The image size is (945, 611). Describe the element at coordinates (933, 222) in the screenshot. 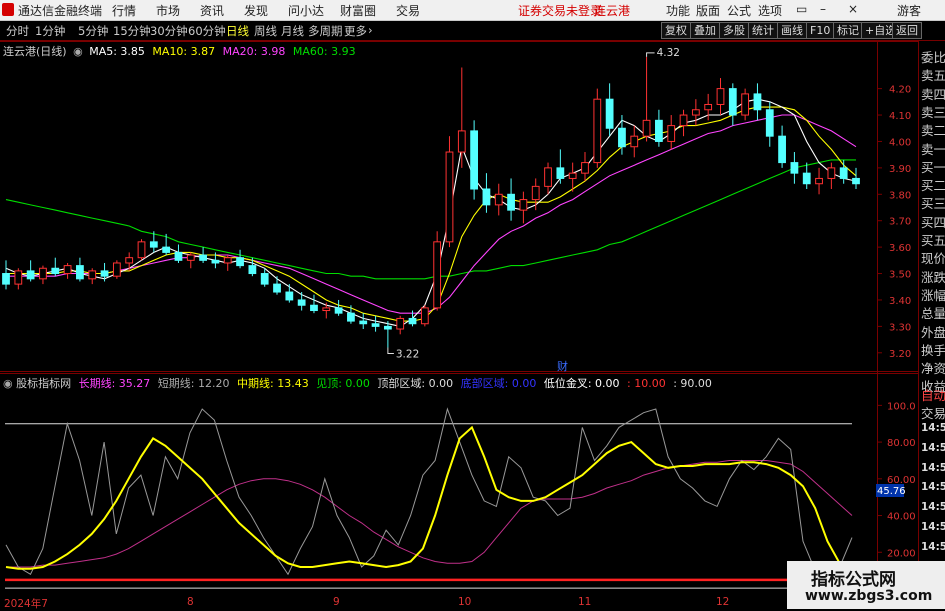

I see `quote-label: 买四` at that location.